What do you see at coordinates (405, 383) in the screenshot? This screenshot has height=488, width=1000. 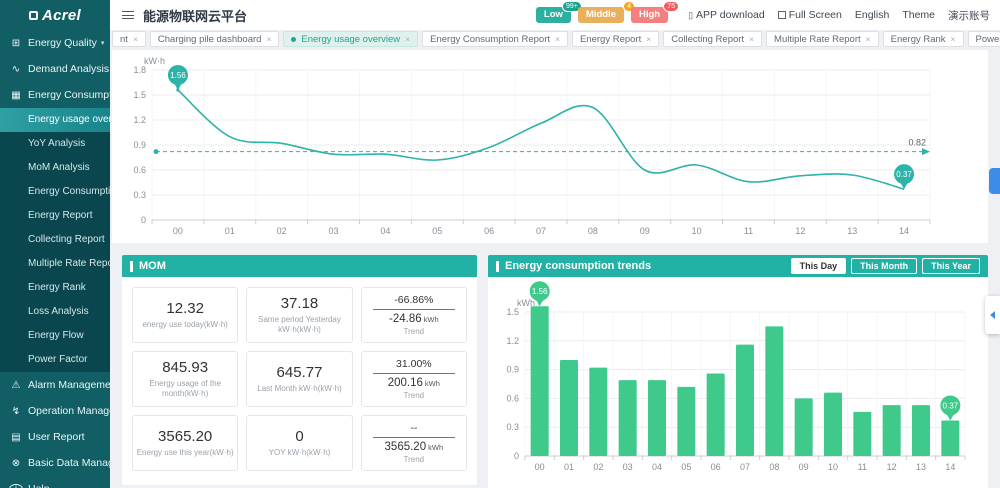 I see `trend-value: 200.16` at bounding box center [405, 383].